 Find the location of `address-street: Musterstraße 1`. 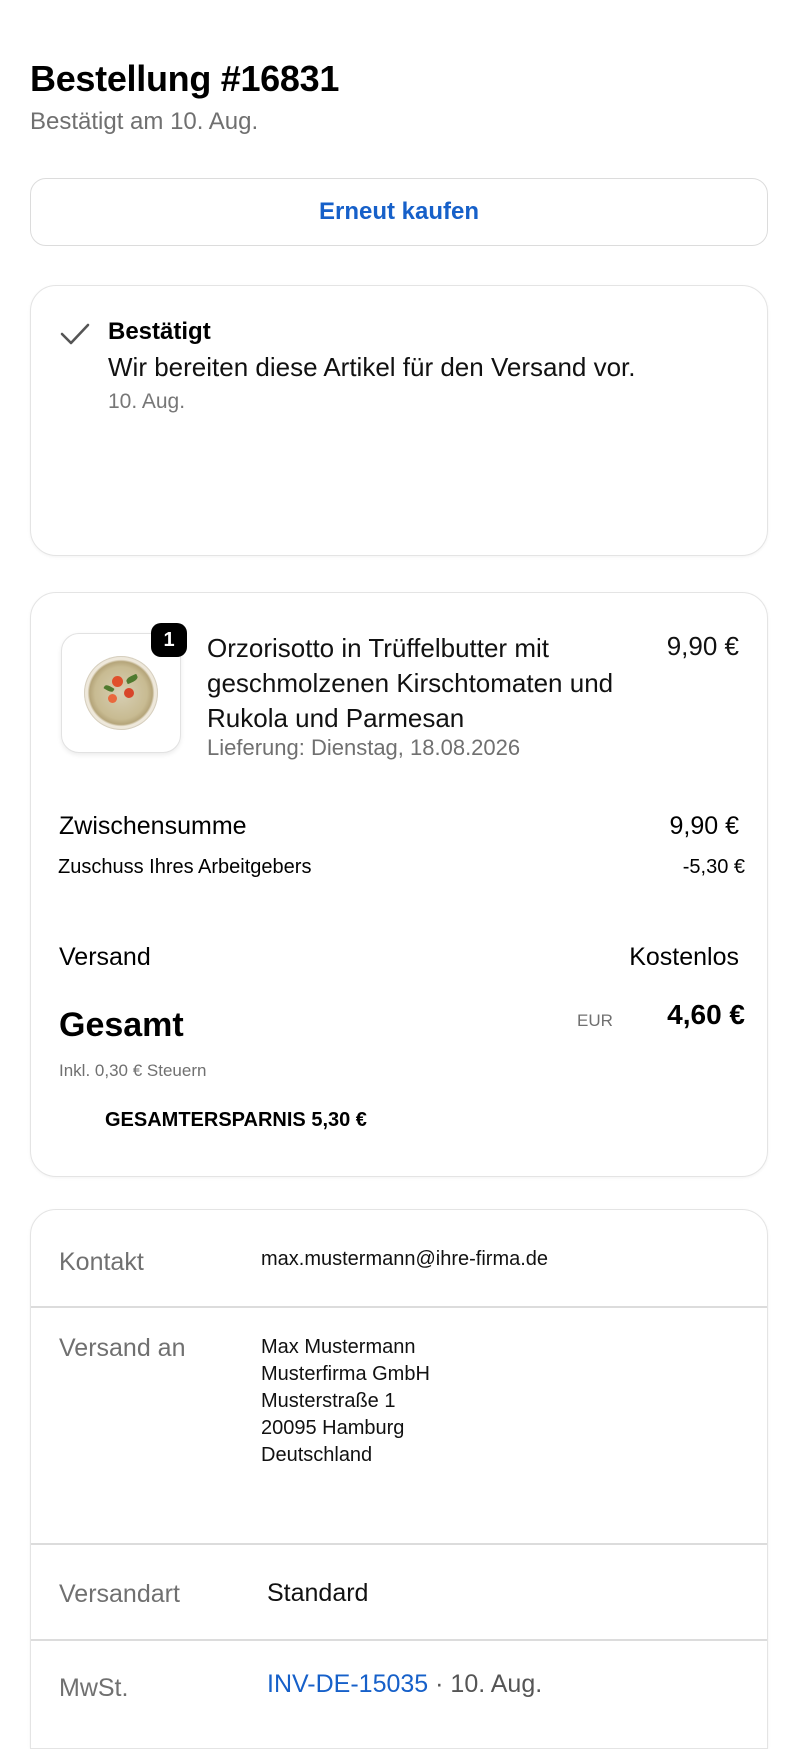

address-street: Musterstraße 1 is located at coordinates (328, 1401).